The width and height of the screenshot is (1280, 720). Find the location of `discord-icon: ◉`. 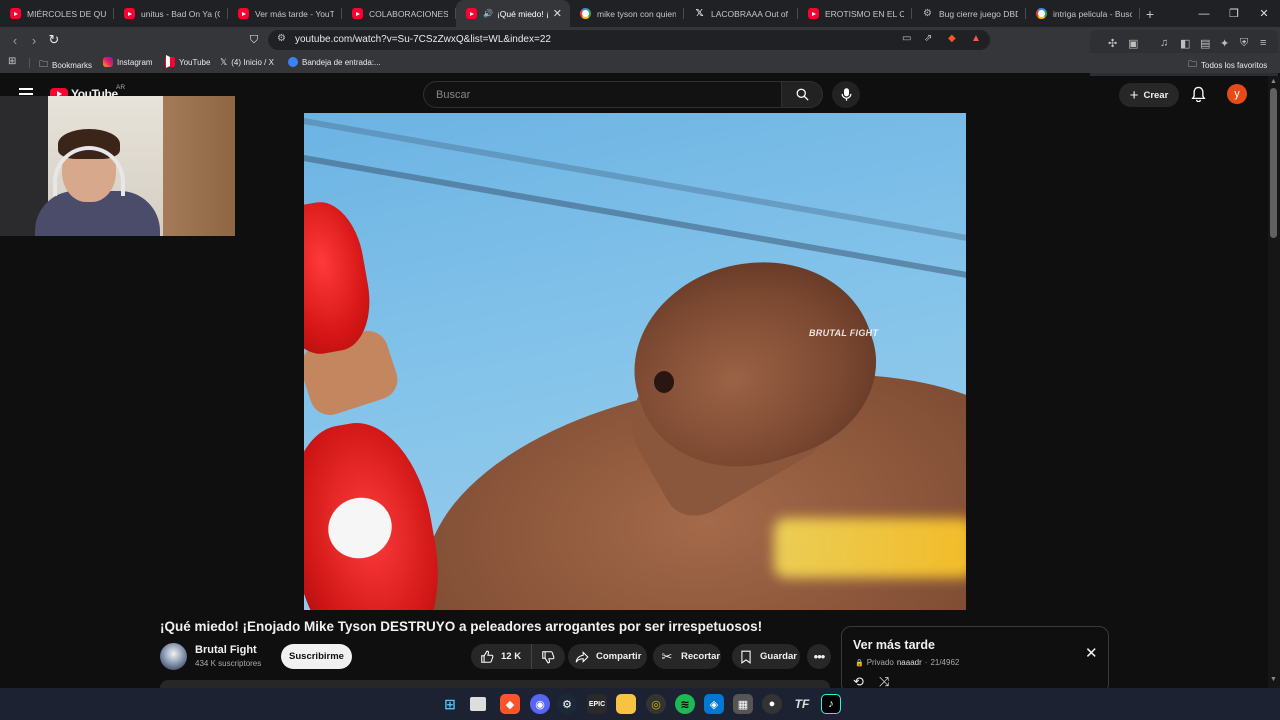

discord-icon: ◉ is located at coordinates (540, 704).